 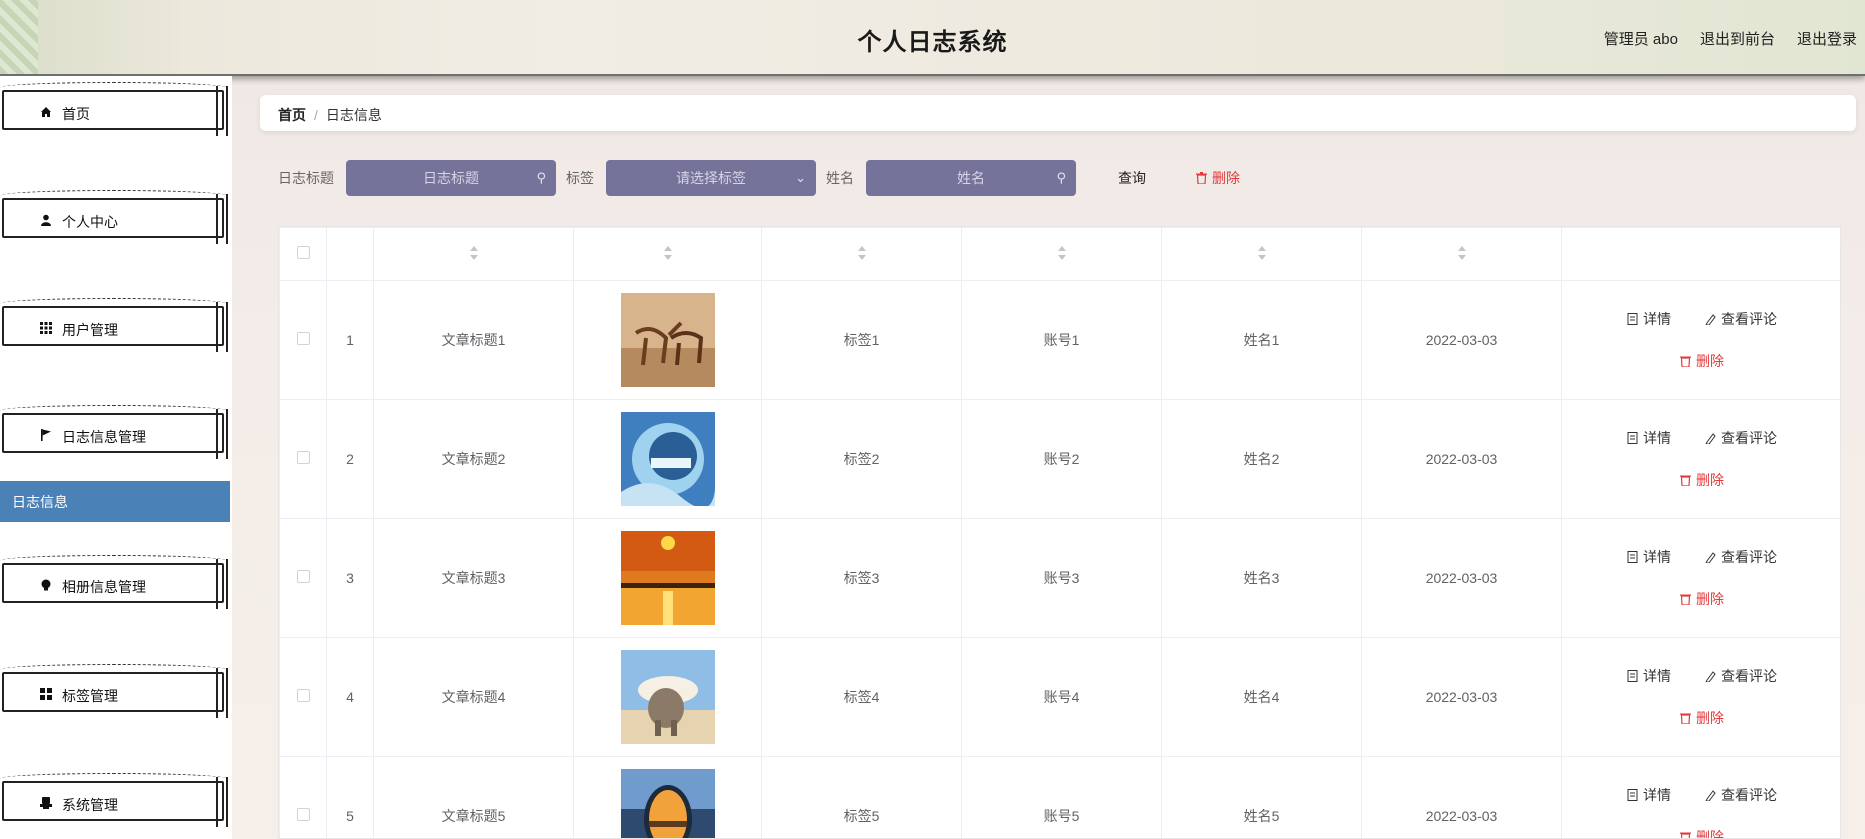 I want to click on sidebar-item-album-management: 相册信息管理, so click(x=115, y=580).